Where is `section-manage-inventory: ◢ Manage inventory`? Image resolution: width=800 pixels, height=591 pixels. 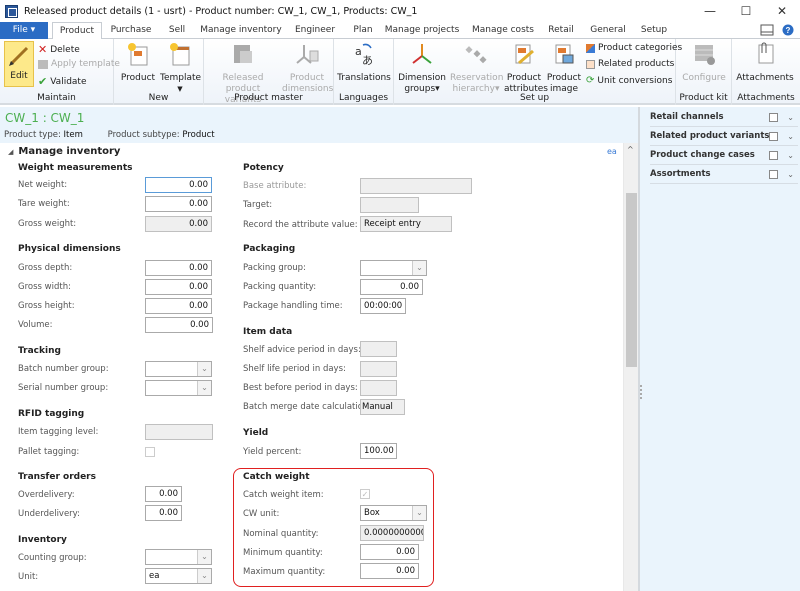
section-manage-inventory: ◢ Manage inventory is located at coordinates (64, 151).